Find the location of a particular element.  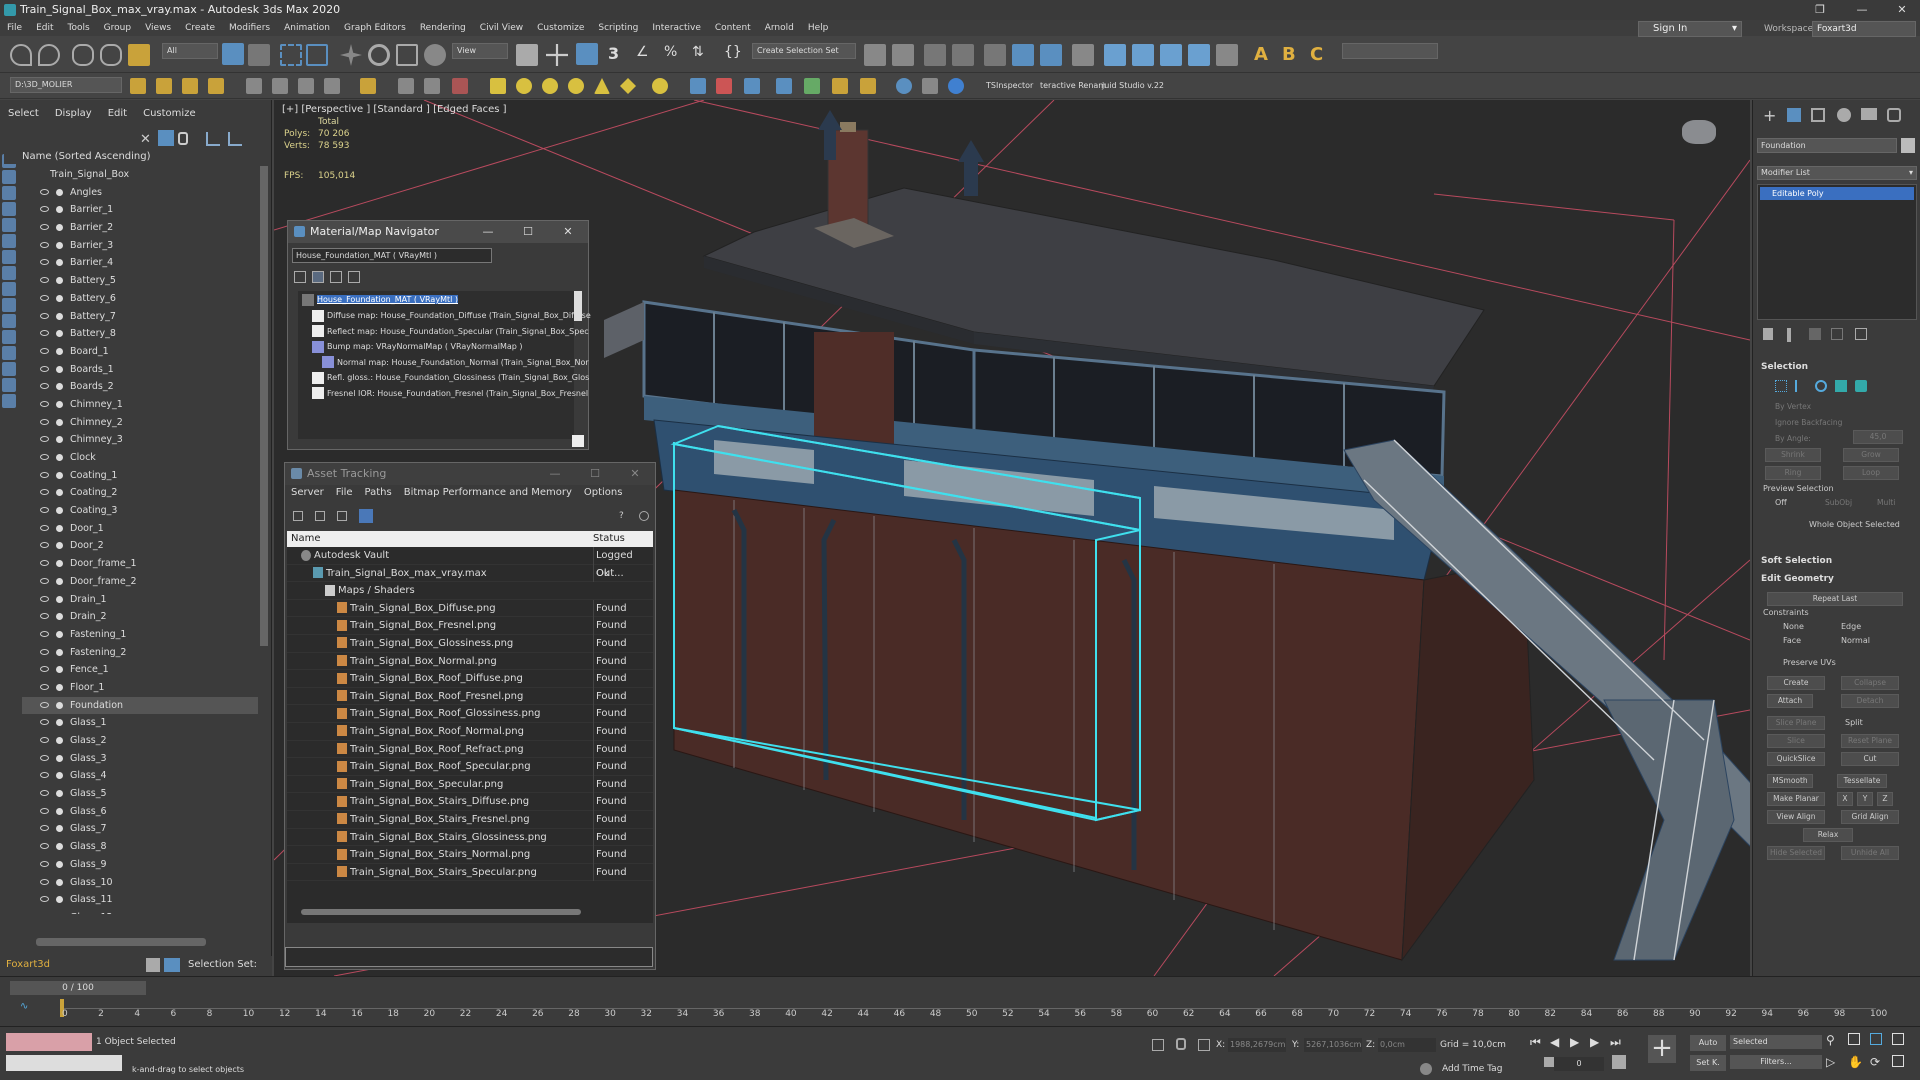

material-navigator-titlebar: Material/Map Navigator — ☐ ✕ is located at coordinates (438, 232).